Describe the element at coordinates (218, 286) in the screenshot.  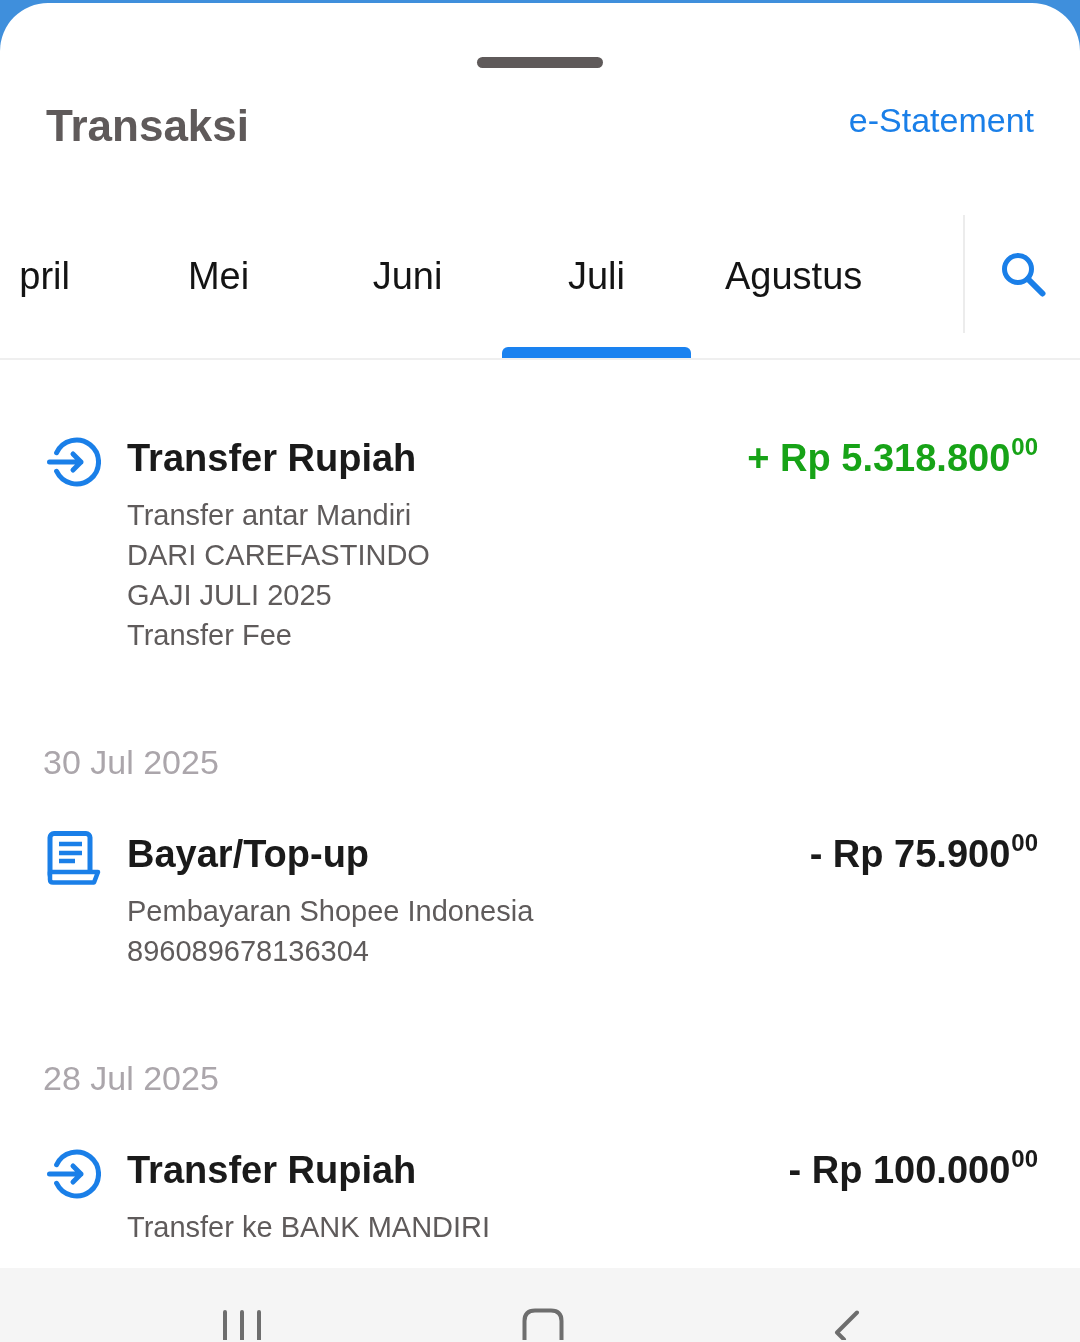
I see `month-tab: Mei` at that location.